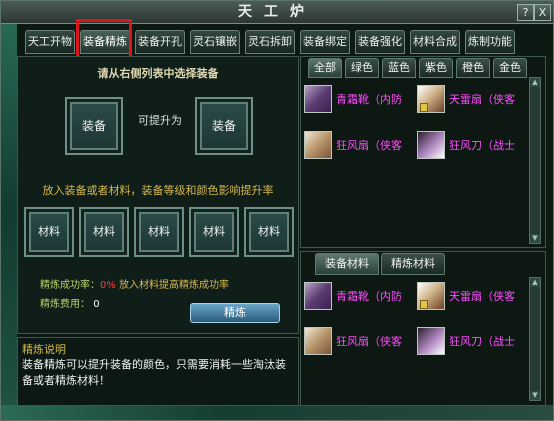  Describe the element at coordinates (108, 285) in the screenshot. I see `success-rate-value: 0%` at that location.